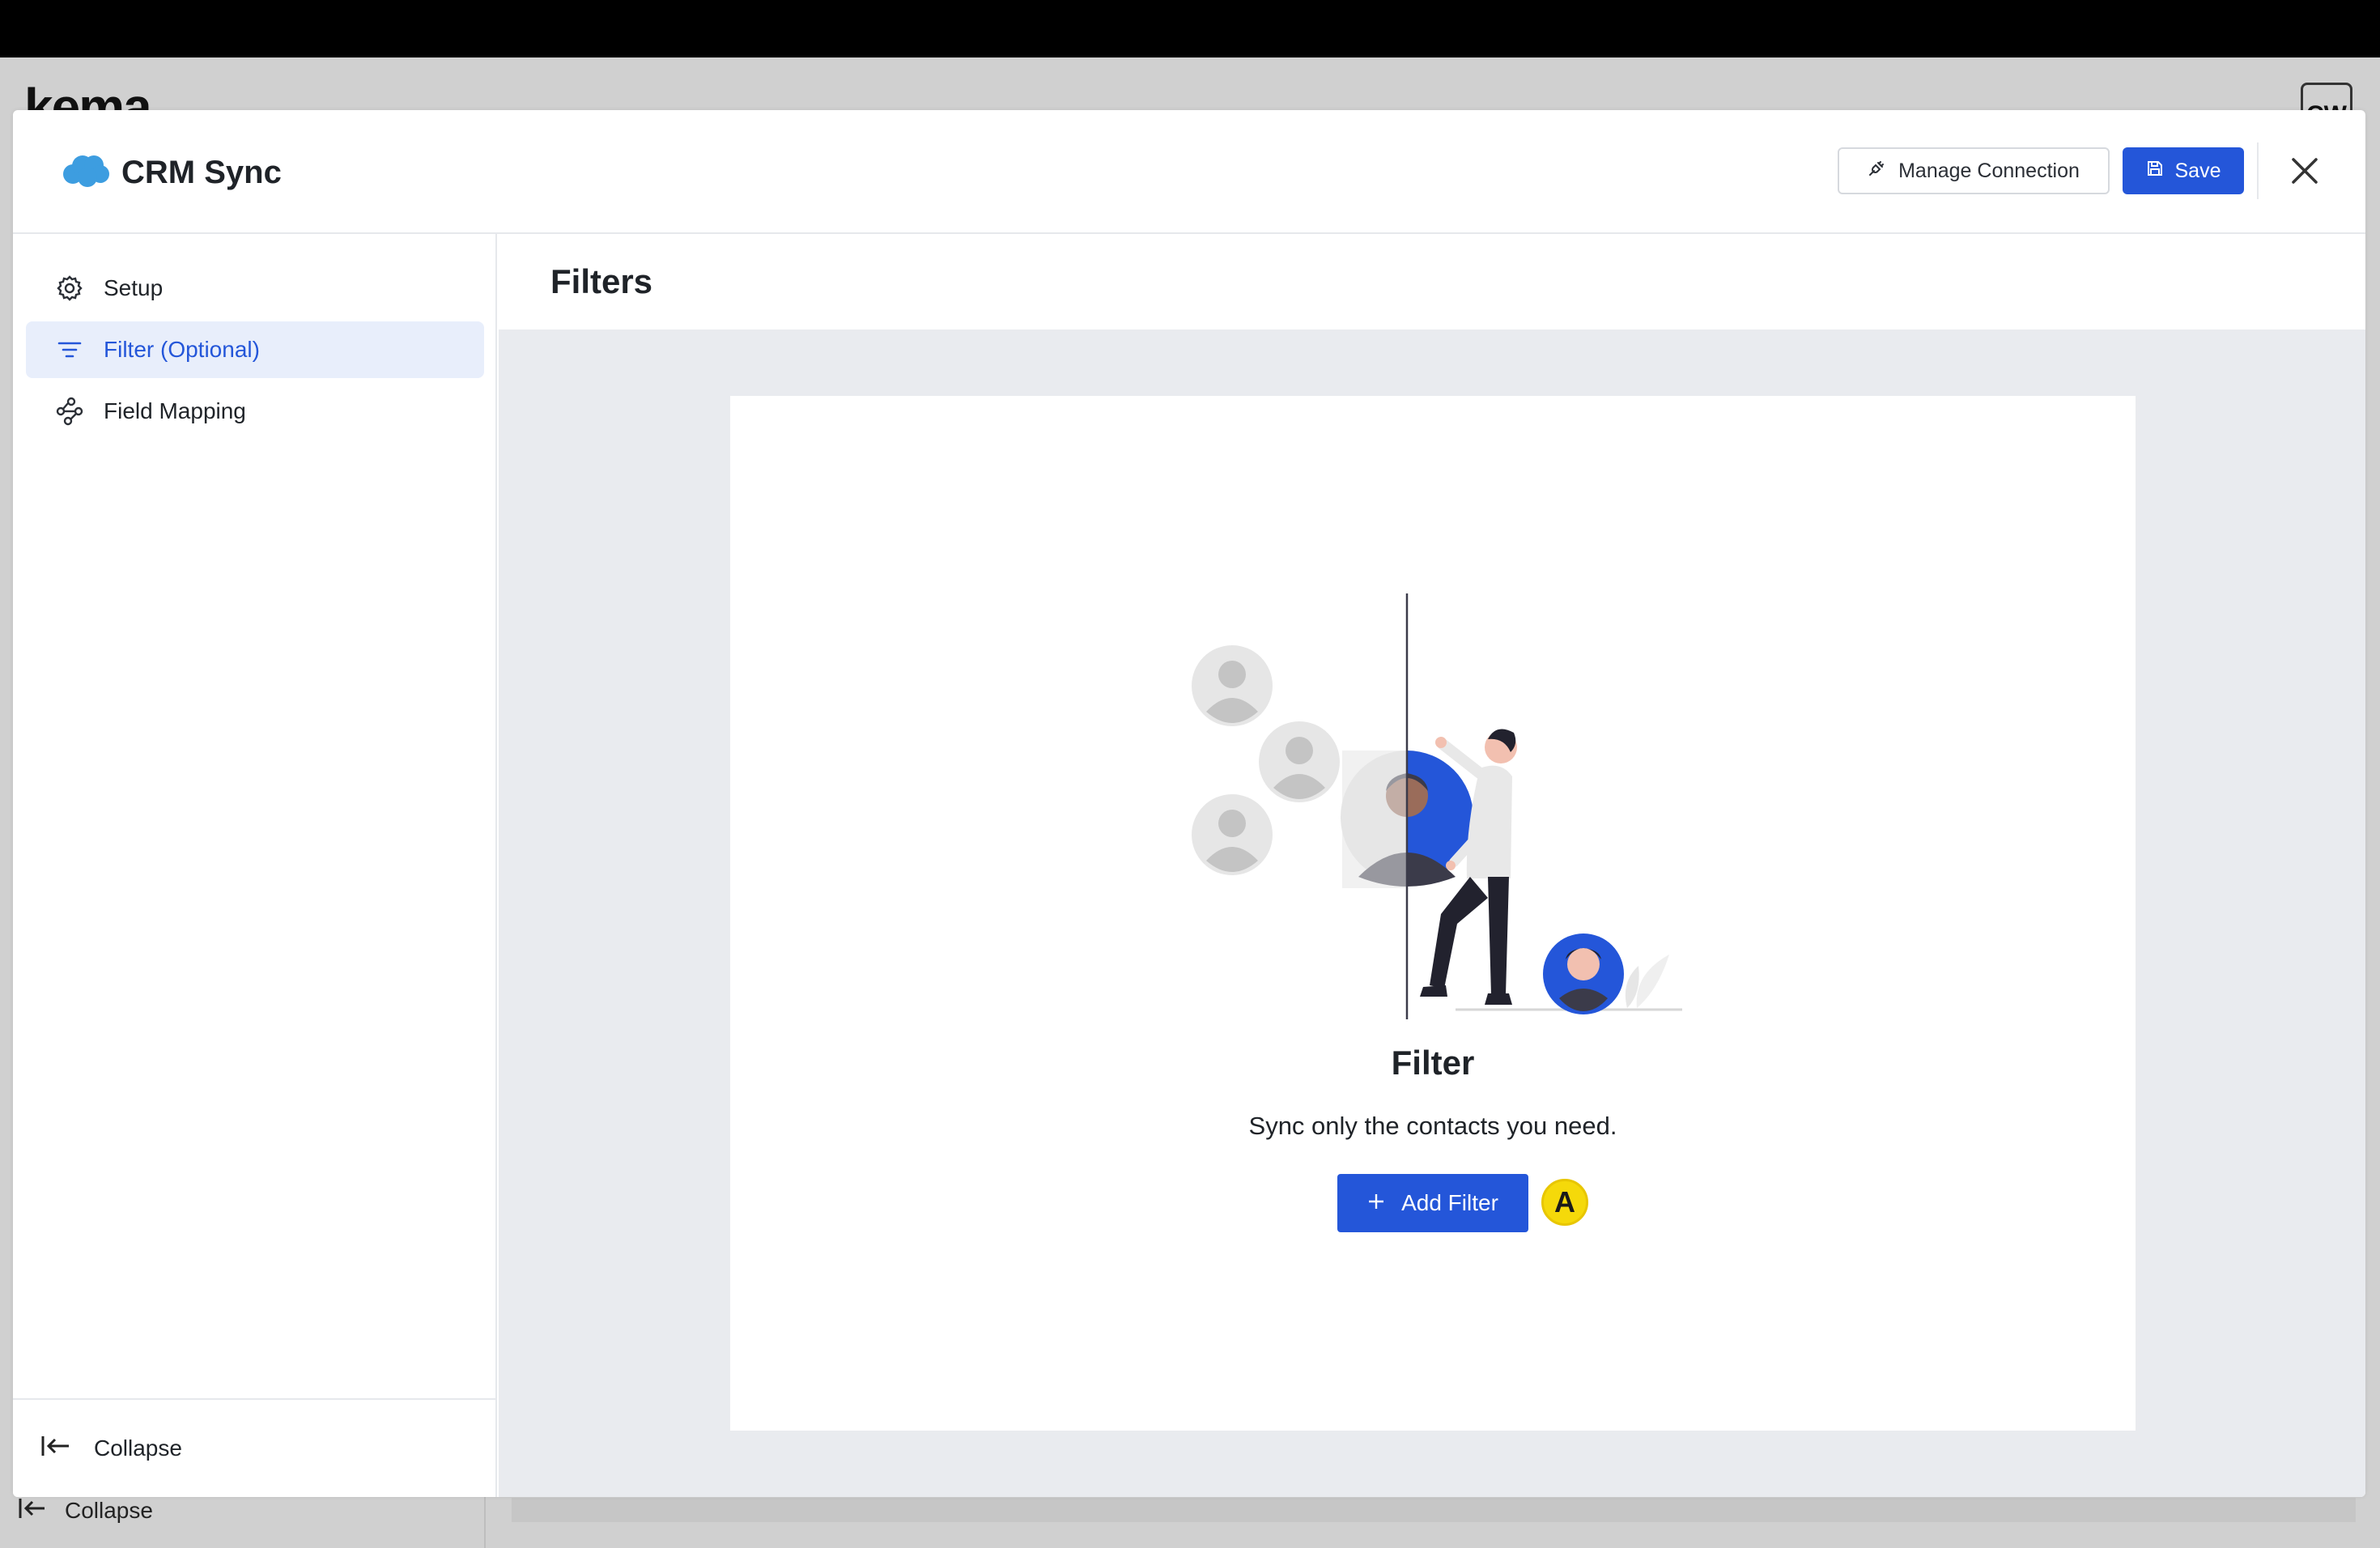 This screenshot has height=1548, width=2380. Describe the element at coordinates (1876, 171) in the screenshot. I see `plug-icon` at that location.